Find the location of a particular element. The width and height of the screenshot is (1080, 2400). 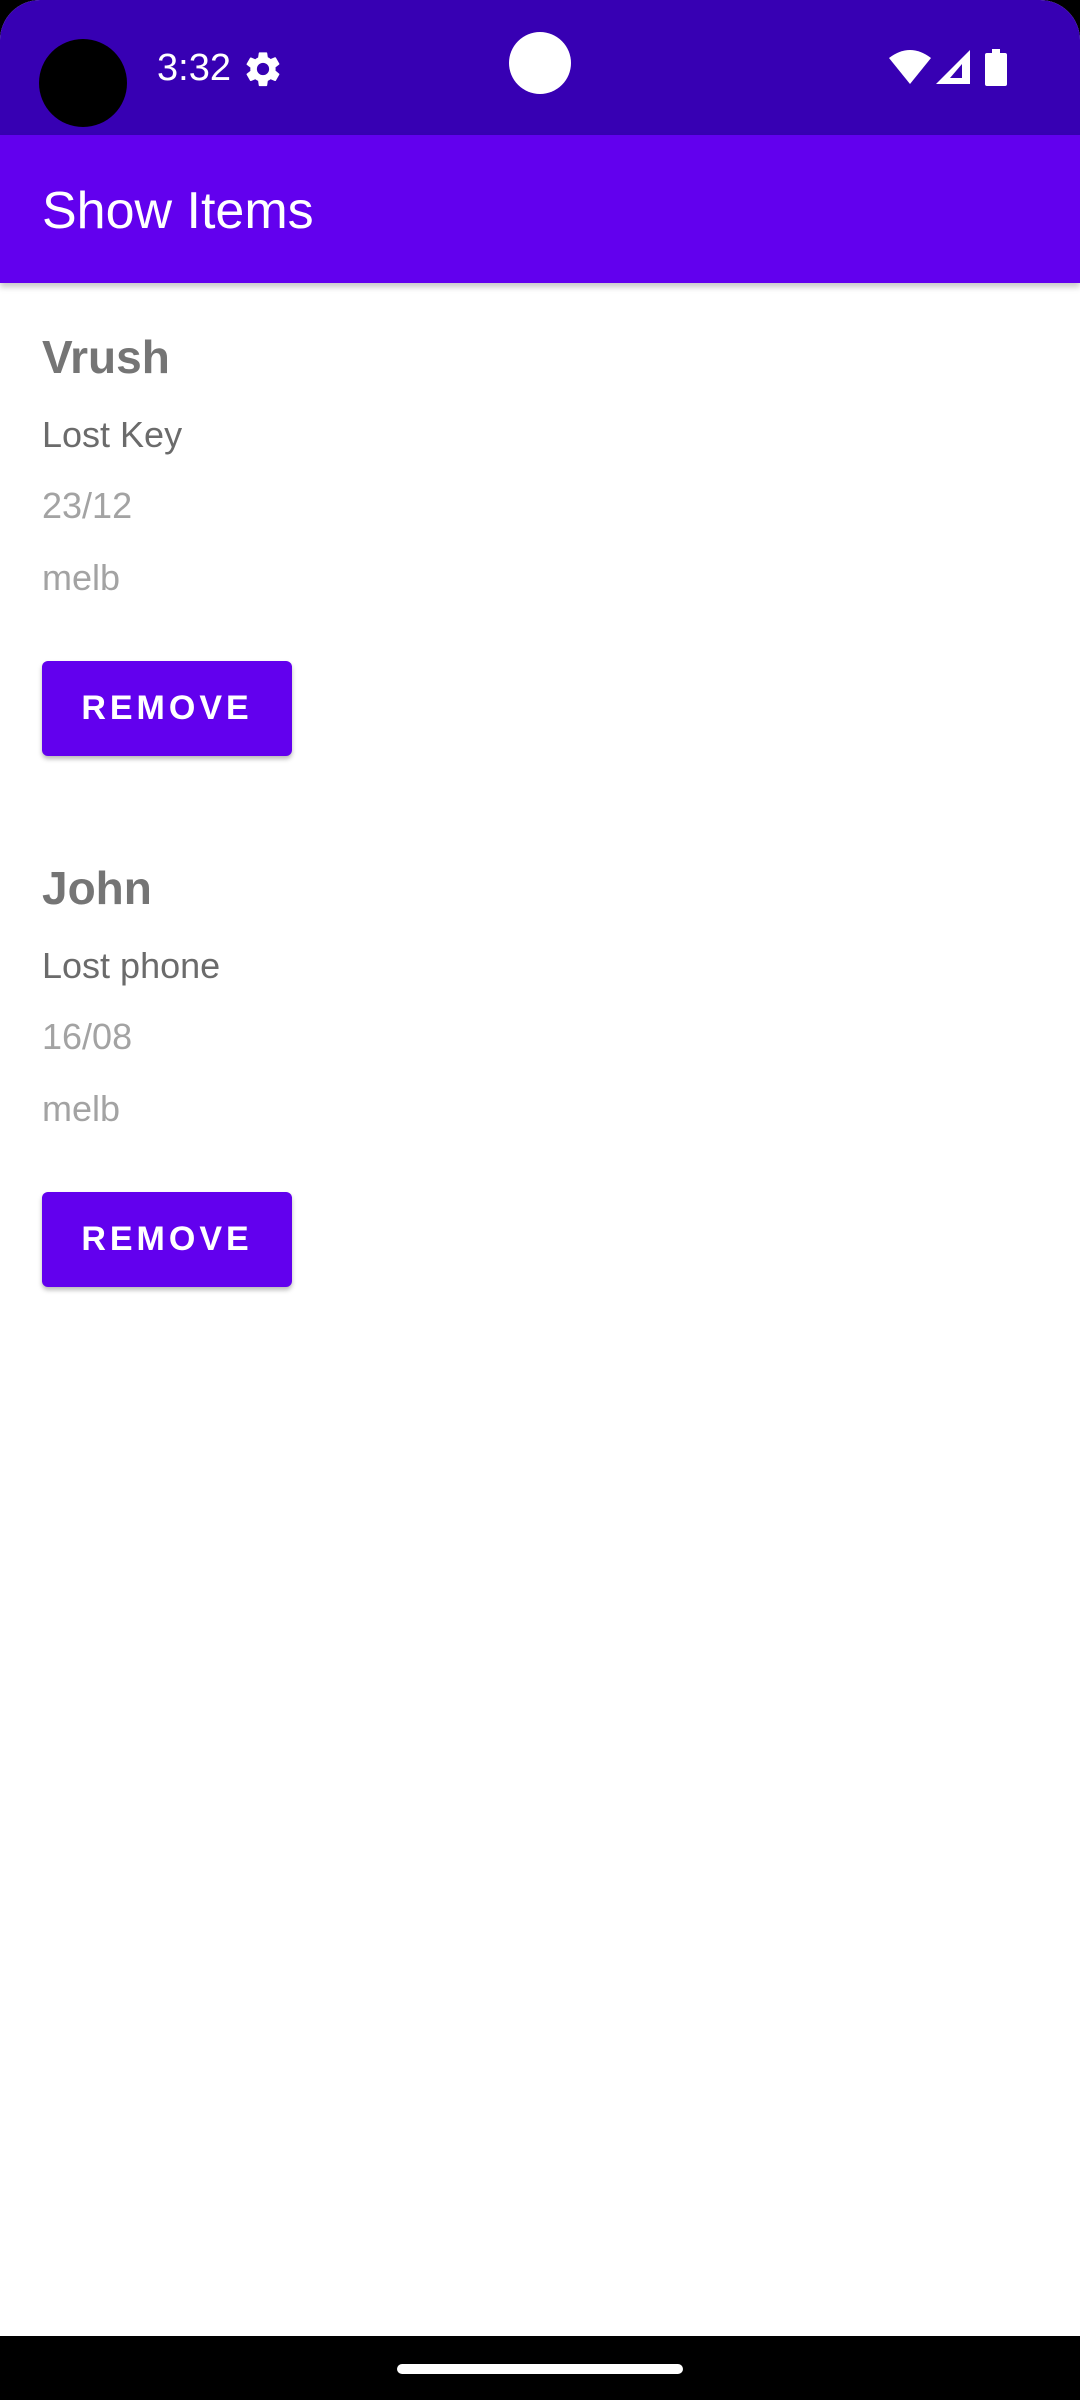

home-gesture-handle is located at coordinates (540, 2369).